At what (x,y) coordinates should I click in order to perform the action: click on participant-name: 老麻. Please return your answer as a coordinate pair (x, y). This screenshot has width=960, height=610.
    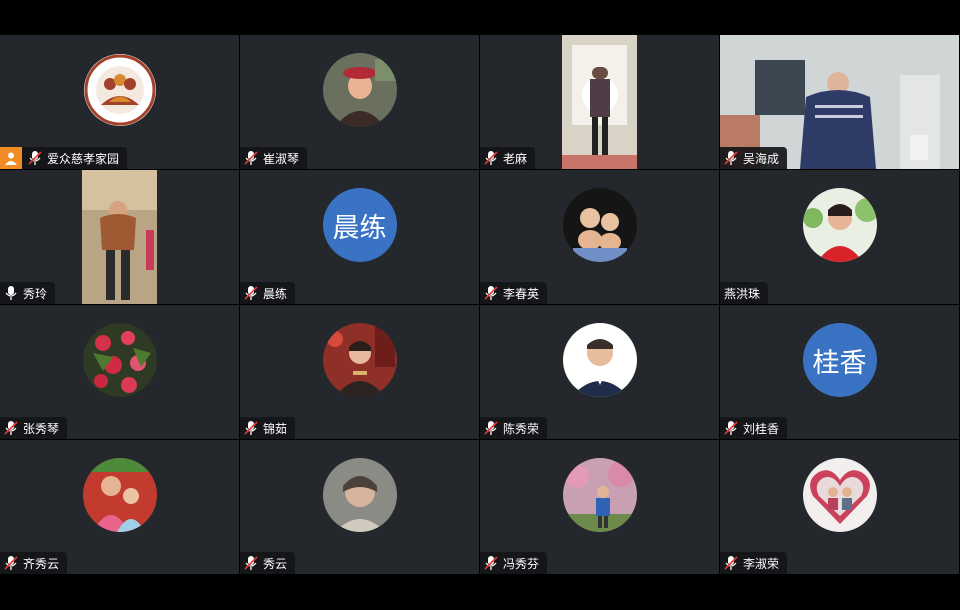
    Looking at the image, I should click on (515, 158).